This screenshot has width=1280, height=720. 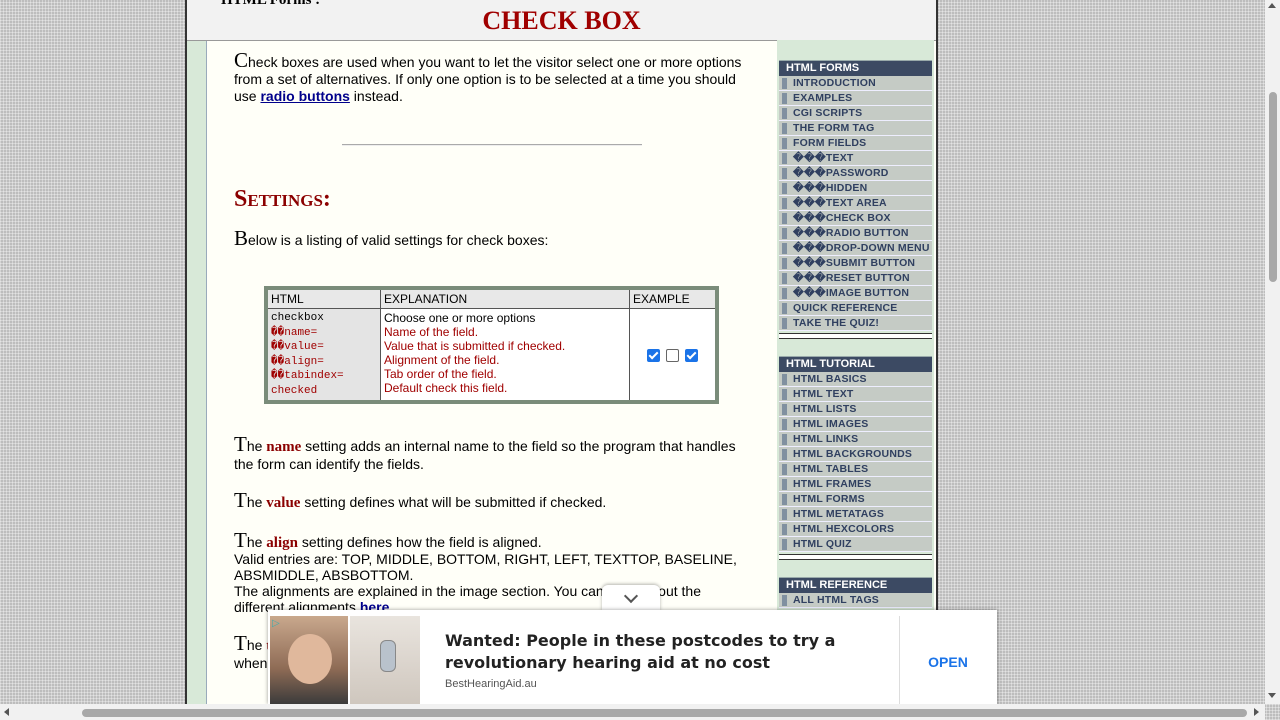 What do you see at coordinates (256, 446) in the screenshot?
I see `name-pre: he` at bounding box center [256, 446].